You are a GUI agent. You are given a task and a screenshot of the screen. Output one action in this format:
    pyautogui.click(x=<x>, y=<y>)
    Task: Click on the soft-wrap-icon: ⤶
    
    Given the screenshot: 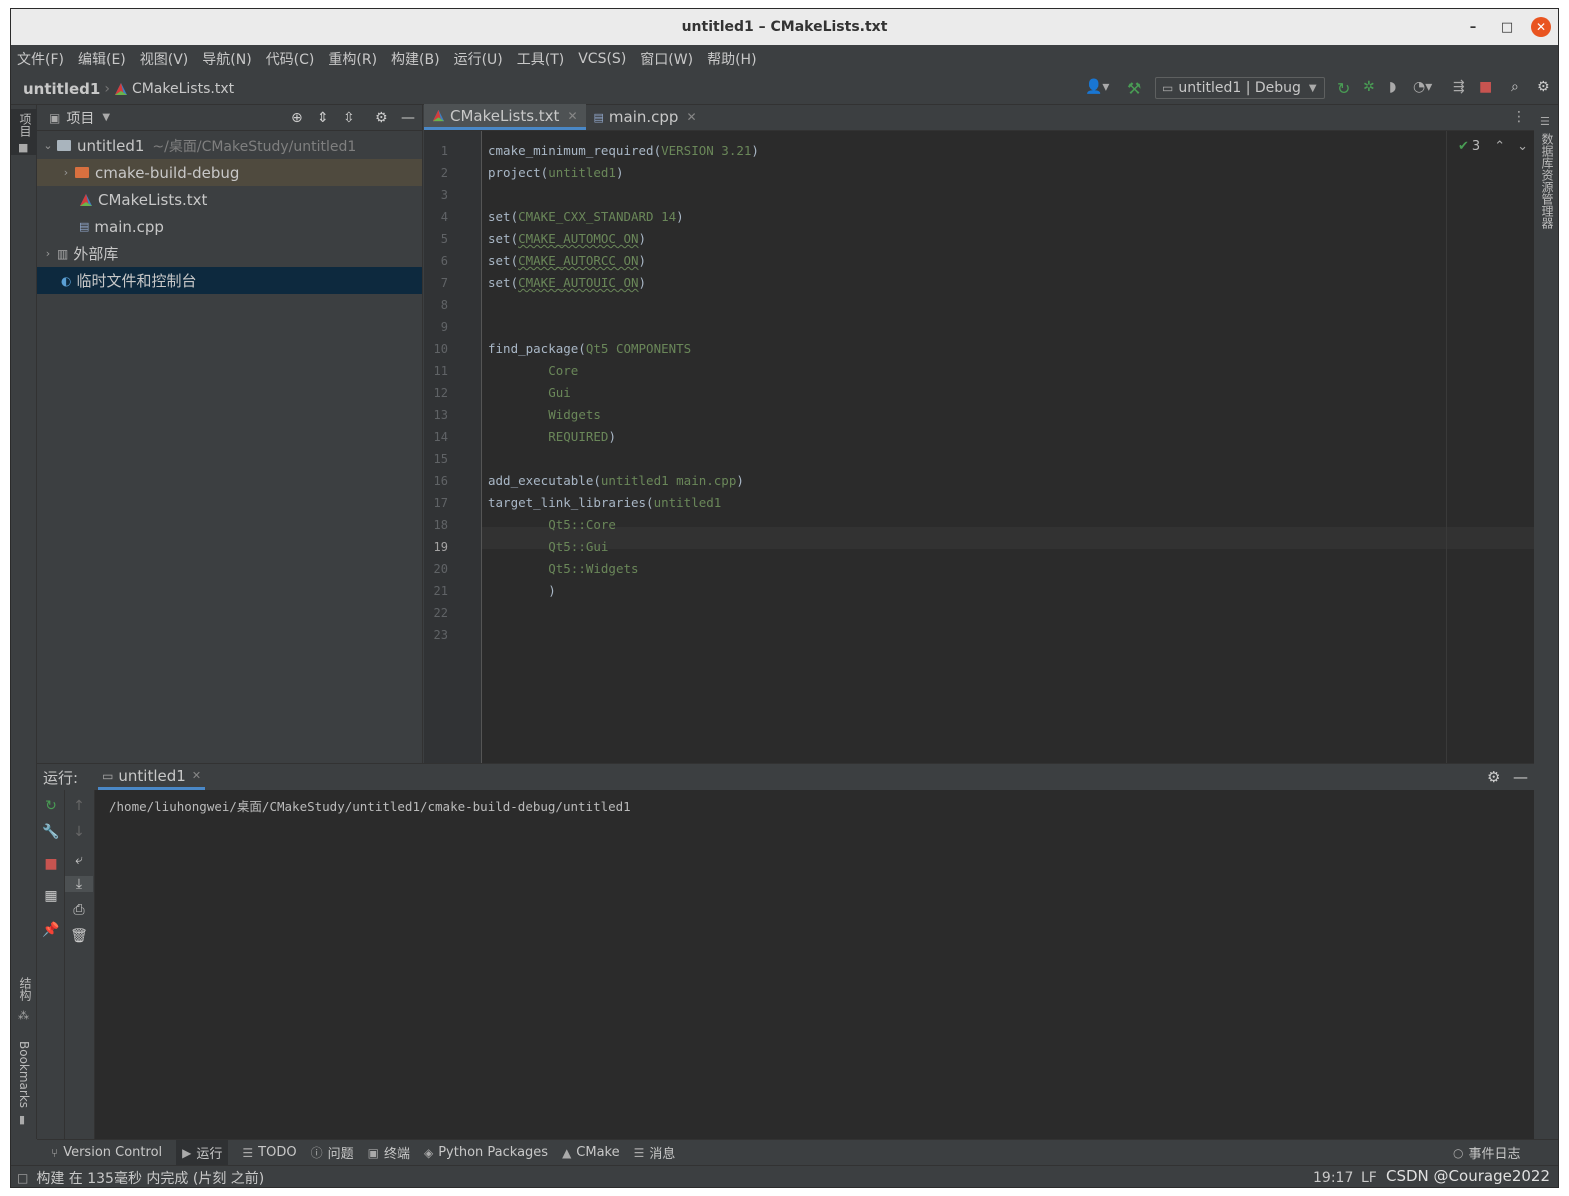 What is the action you would take?
    pyautogui.click(x=79, y=860)
    